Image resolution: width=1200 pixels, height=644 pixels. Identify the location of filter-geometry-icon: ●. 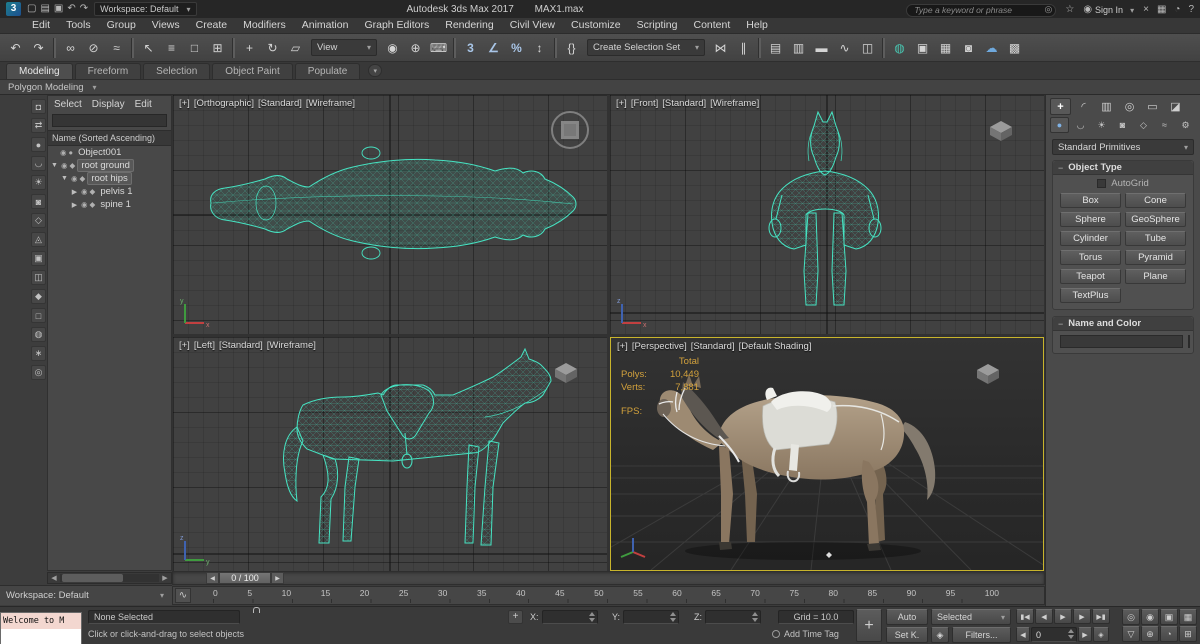
(38, 144).